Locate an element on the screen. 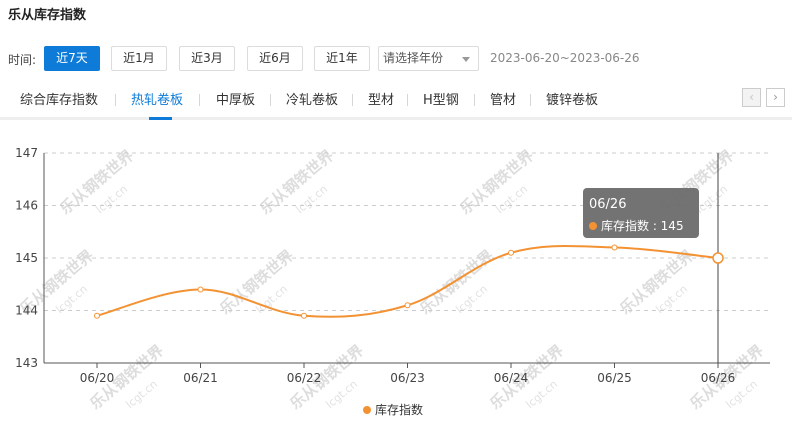 The image size is (792, 425). tooltip-series-dot is located at coordinates (593, 226).